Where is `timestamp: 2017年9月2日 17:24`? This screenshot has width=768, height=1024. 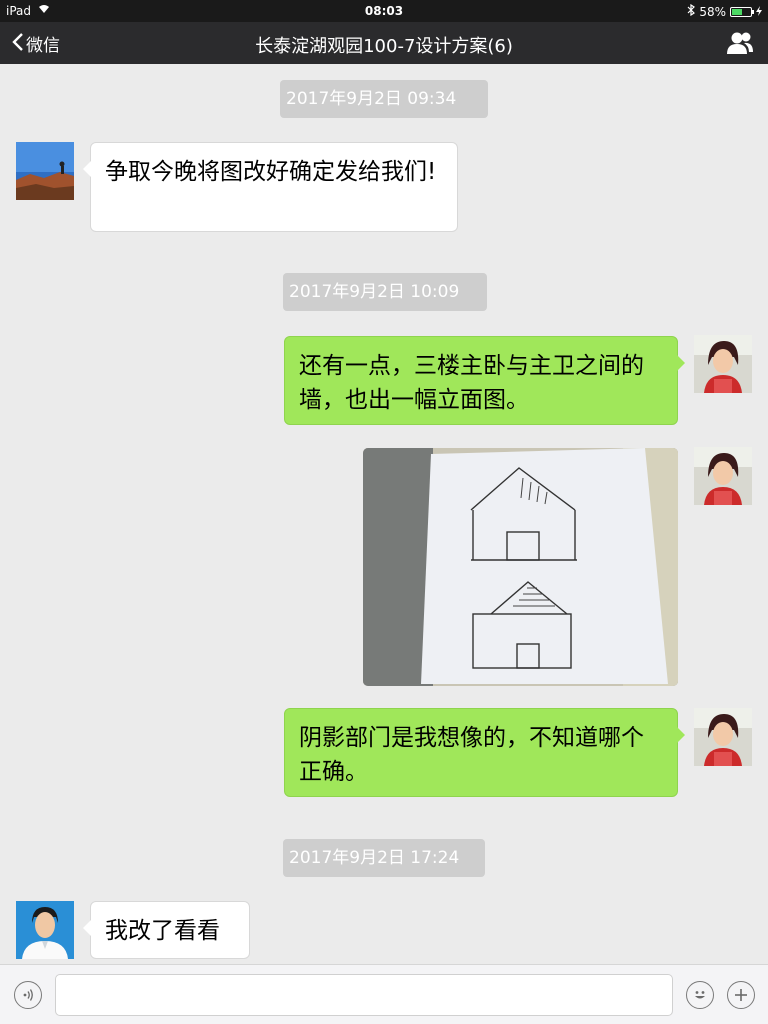
timestamp: 2017年9月2日 17:24 is located at coordinates (384, 858).